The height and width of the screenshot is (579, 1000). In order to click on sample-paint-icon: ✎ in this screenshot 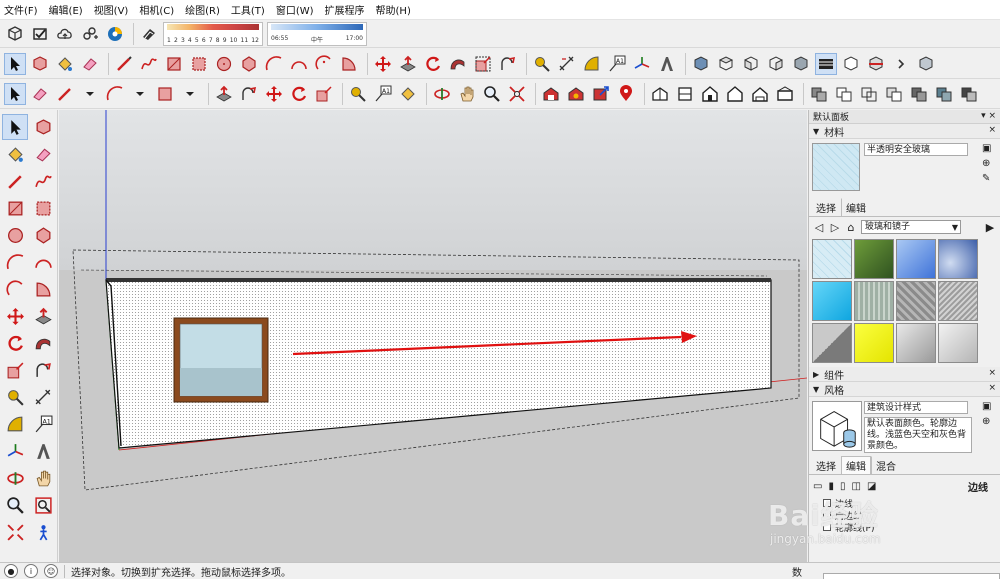, I will do `click(989, 178)`.